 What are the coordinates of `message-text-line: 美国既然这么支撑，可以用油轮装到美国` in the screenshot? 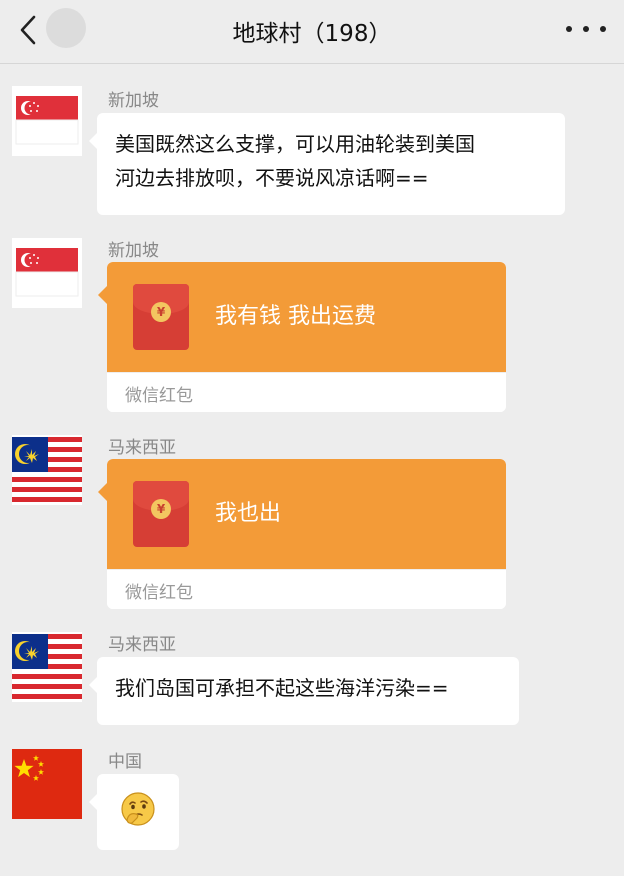 It's located at (295, 144).